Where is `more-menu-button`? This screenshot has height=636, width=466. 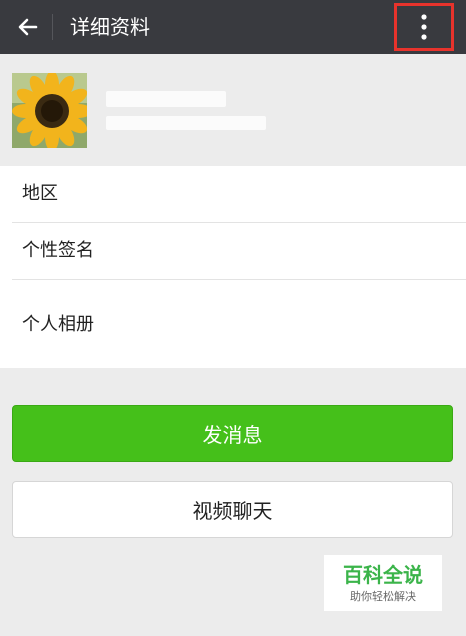
more-menu-button is located at coordinates (424, 27).